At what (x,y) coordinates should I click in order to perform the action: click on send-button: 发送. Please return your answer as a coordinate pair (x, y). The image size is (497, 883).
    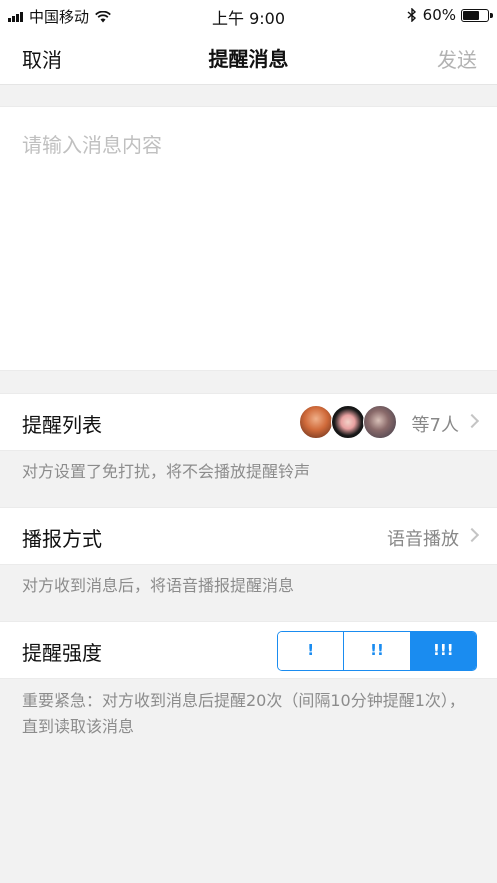
    Looking at the image, I should click on (457, 58).